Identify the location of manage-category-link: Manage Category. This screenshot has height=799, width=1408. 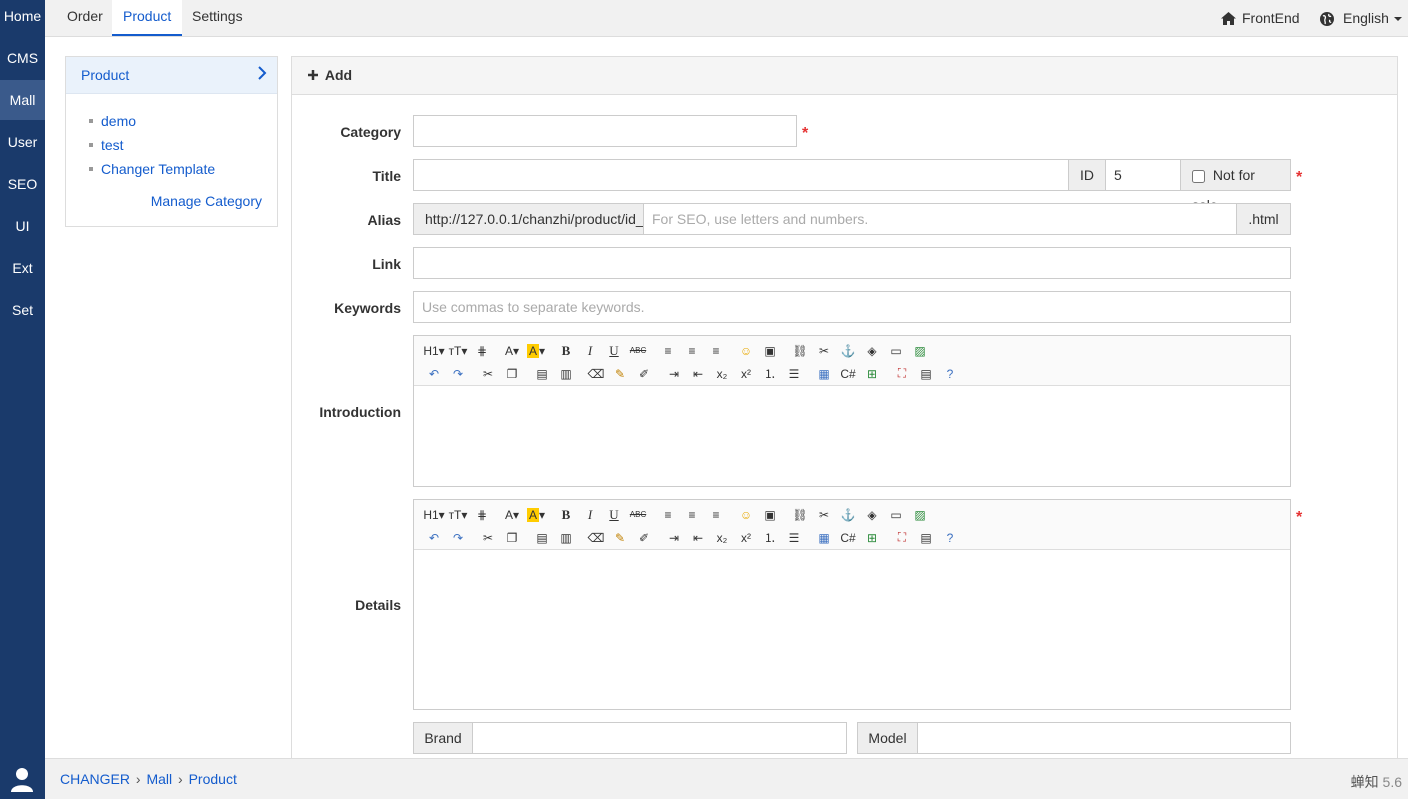
(206, 201).